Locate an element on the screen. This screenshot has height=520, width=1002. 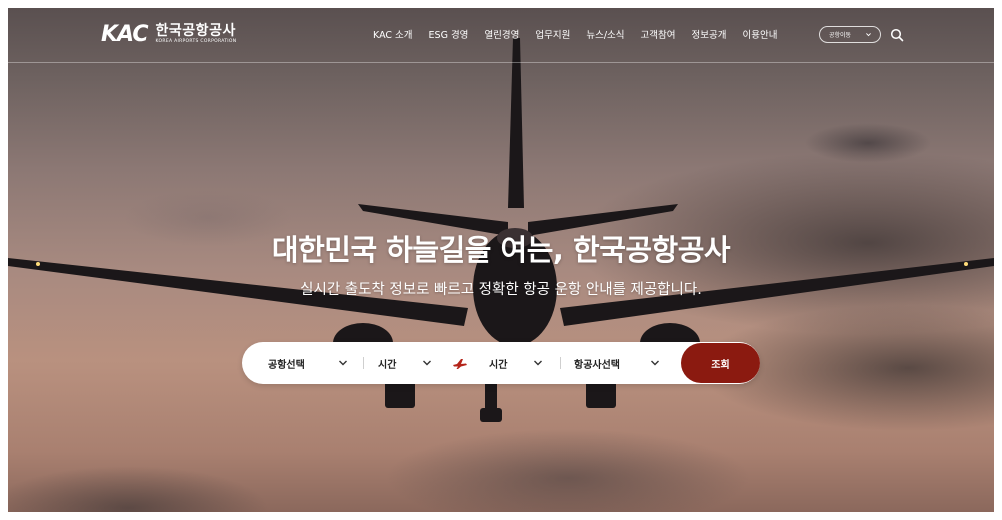
hero-title: 대한민국 하늘길을 여는, 한국공항공사 is located at coordinates (501, 250).